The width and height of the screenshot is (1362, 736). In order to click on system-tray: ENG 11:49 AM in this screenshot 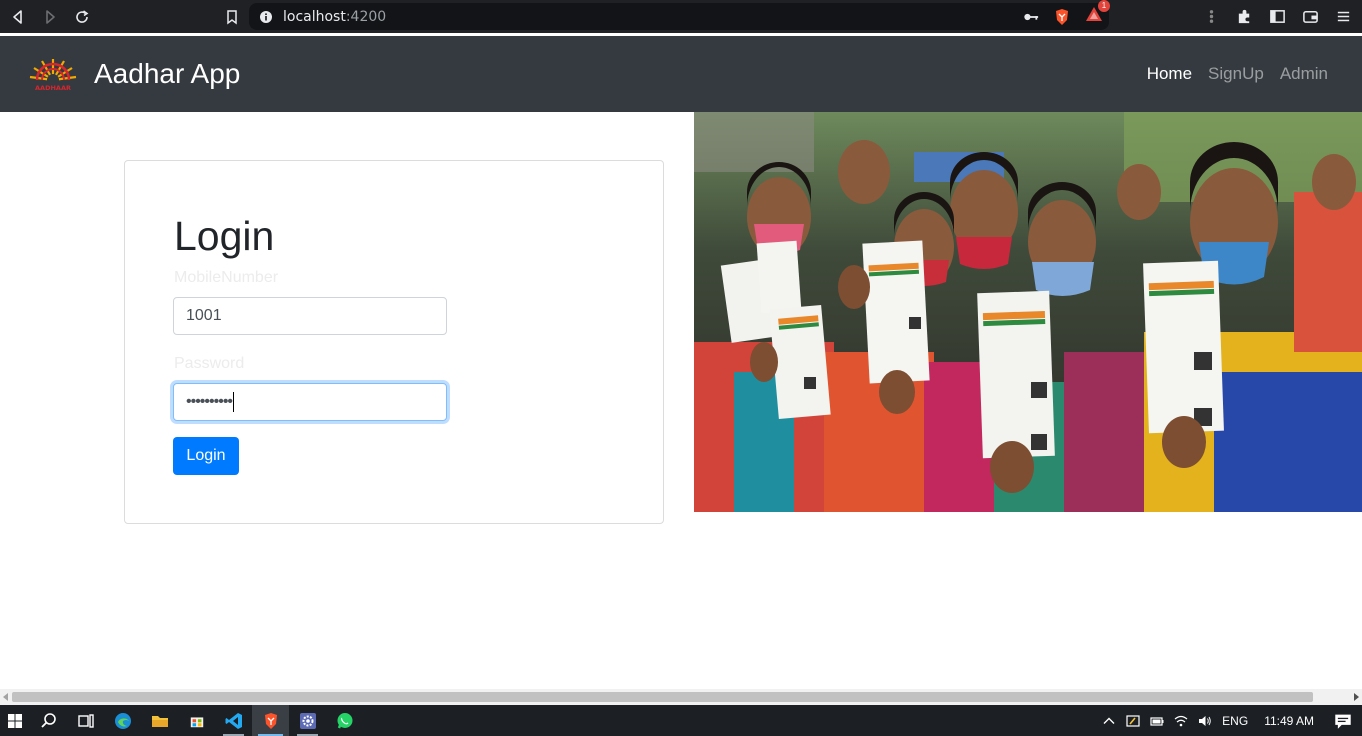, I will do `click(1232, 720)`.